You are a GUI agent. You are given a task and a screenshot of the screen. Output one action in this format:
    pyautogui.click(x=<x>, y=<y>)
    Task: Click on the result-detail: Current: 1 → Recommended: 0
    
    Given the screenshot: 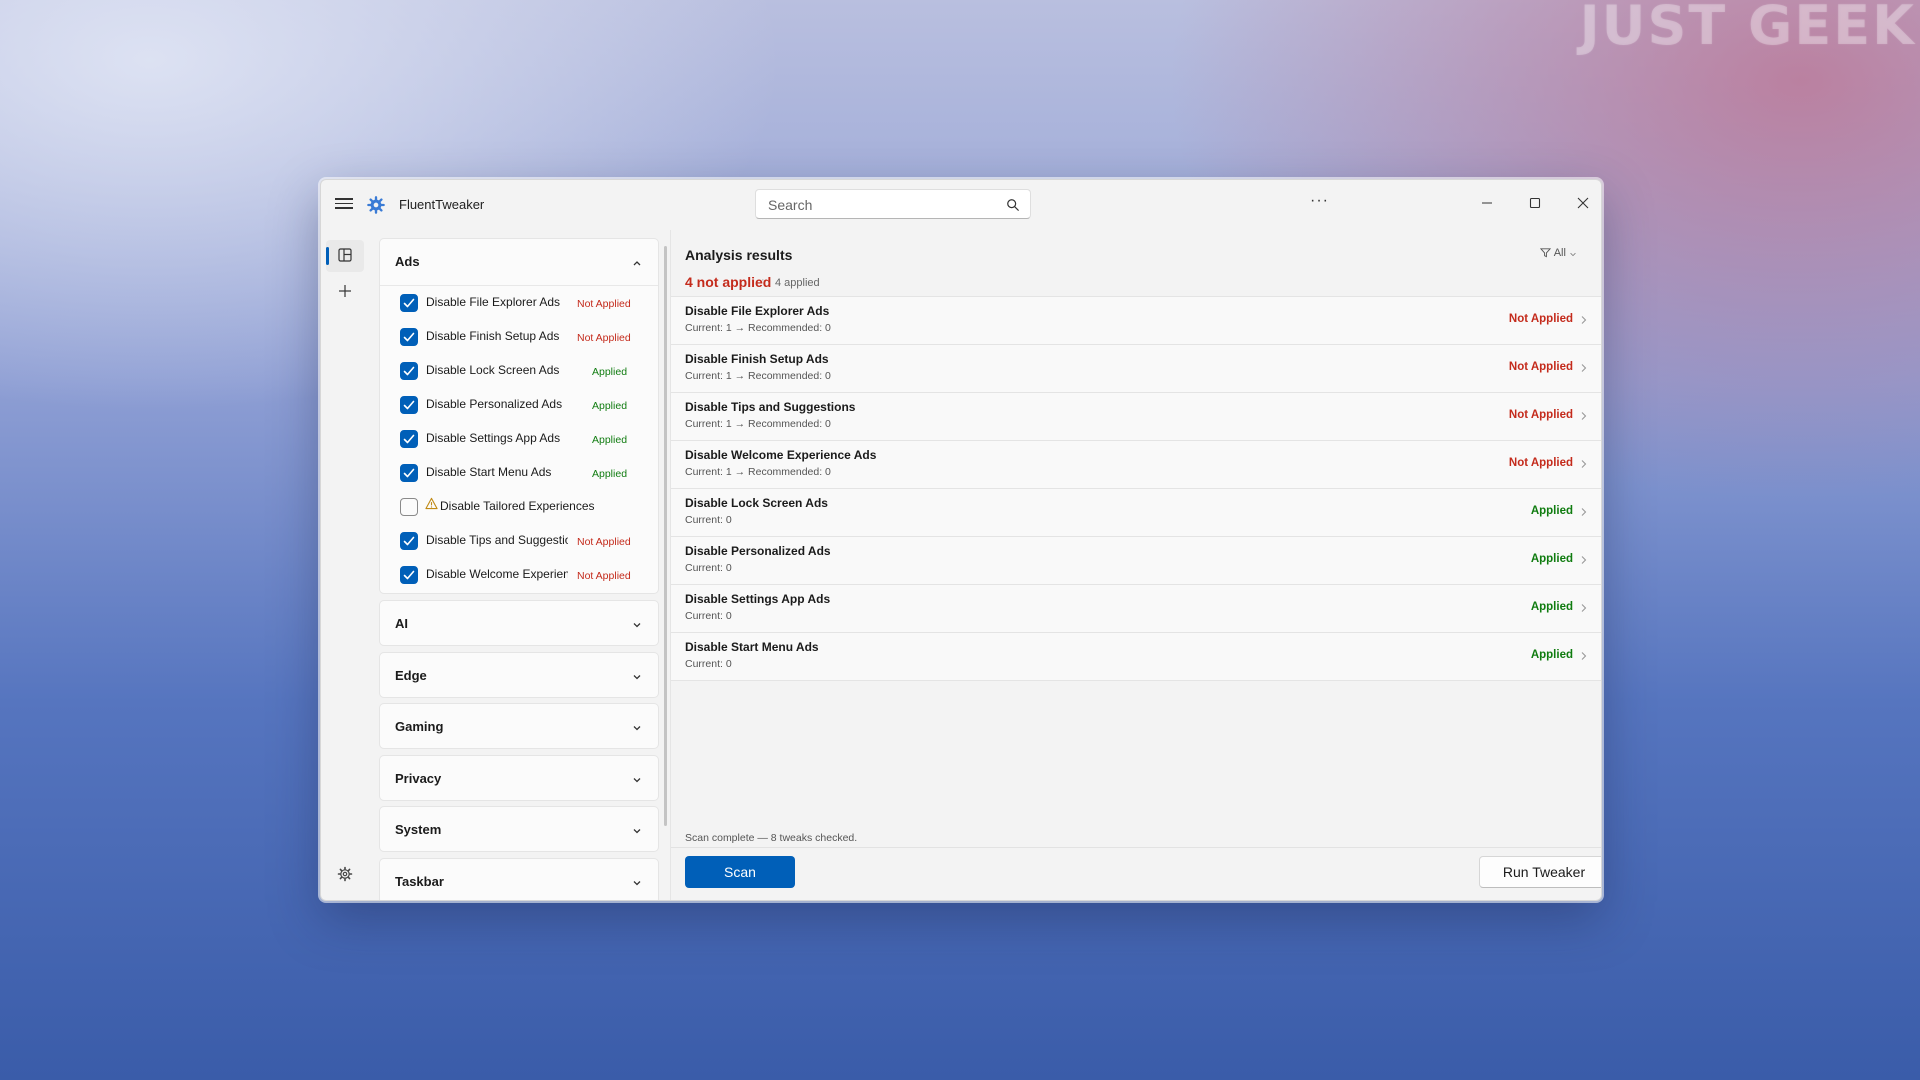 What is the action you would take?
    pyautogui.click(x=758, y=376)
    